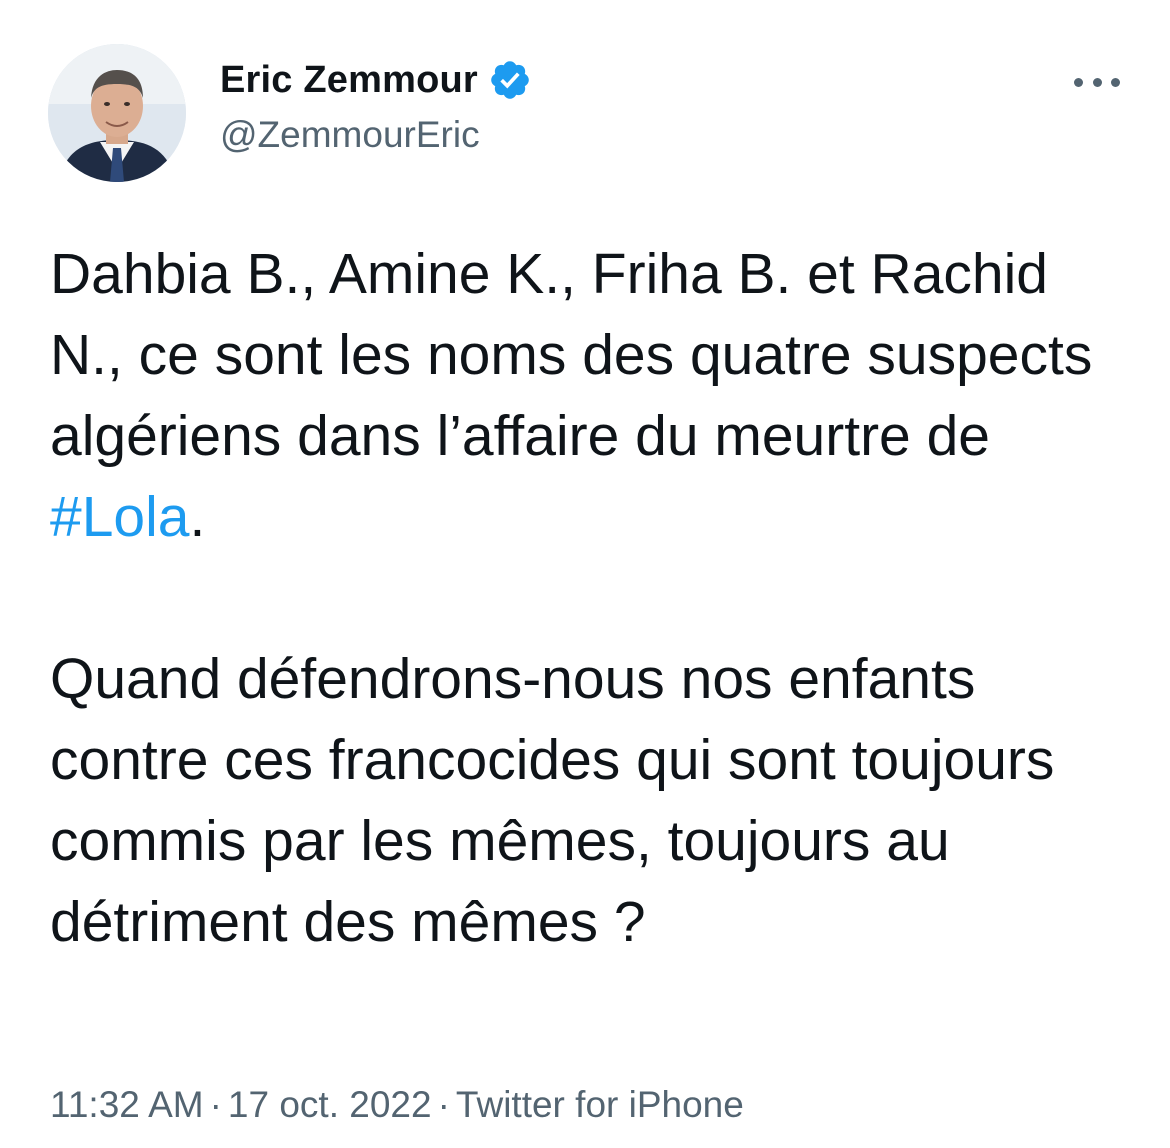  I want to click on author-row: Eric Zemmour, so click(376, 80).